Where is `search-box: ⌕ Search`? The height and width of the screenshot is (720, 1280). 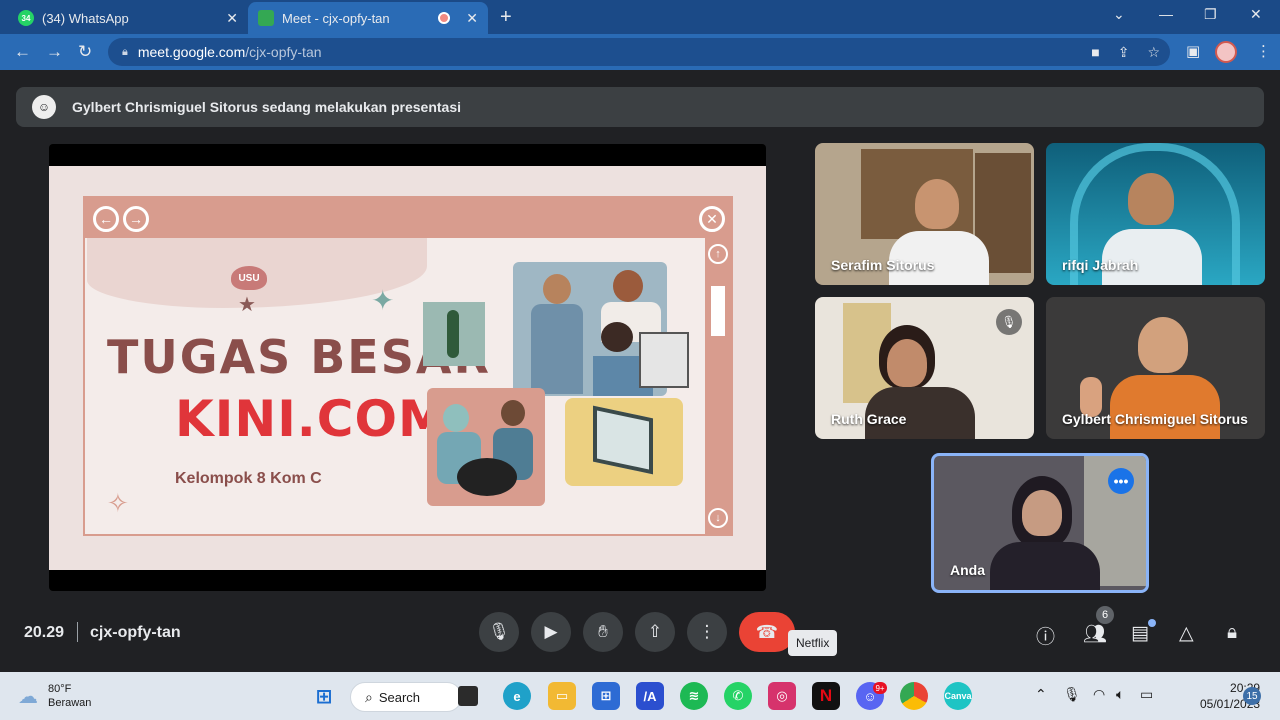 search-box: ⌕ Search is located at coordinates (406, 697).